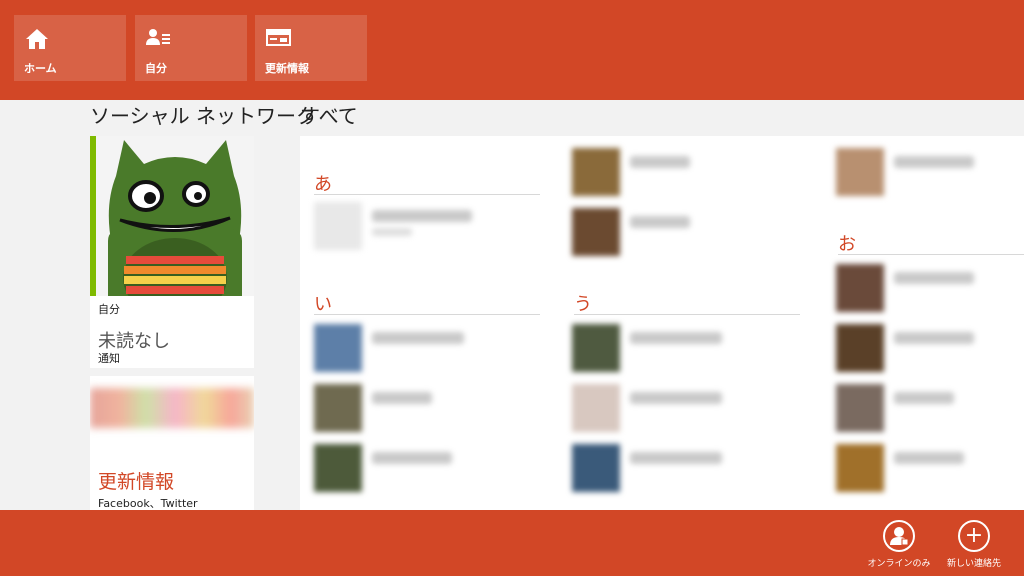  What do you see at coordinates (203, 116) in the screenshot?
I see `section-title-social-network: ソーシャル ネットワーク` at bounding box center [203, 116].